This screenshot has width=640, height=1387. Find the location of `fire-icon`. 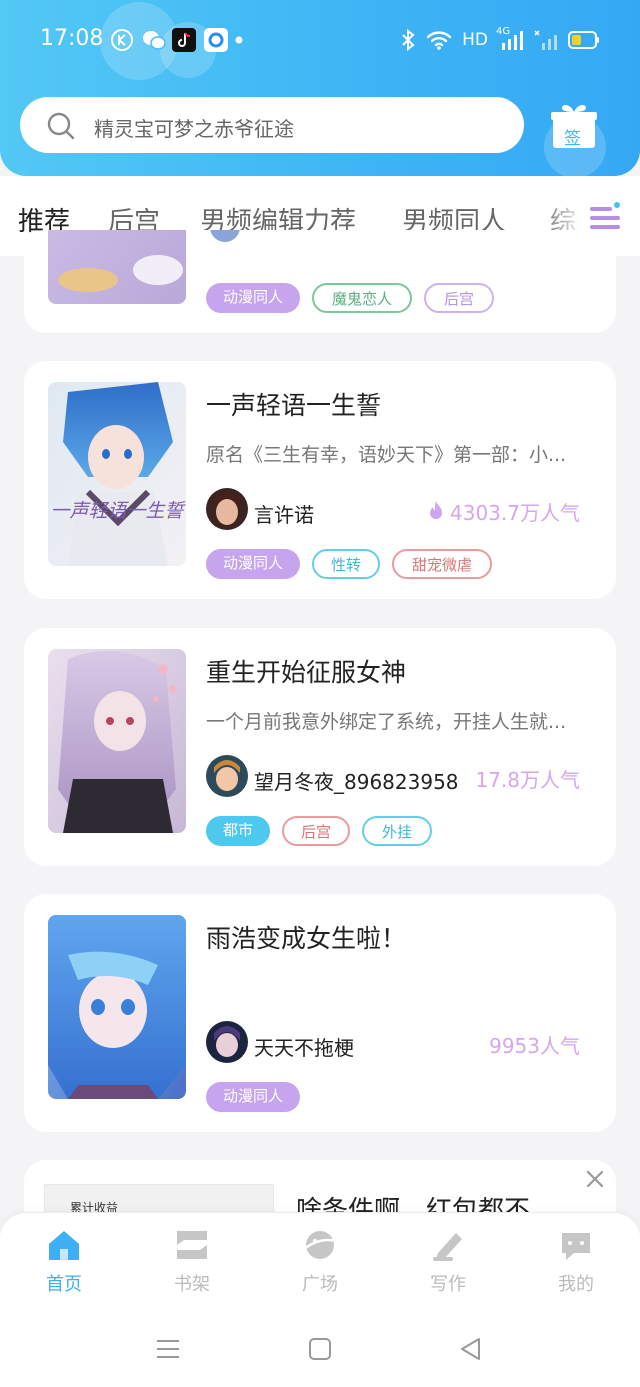

fire-icon is located at coordinates (436, 510).